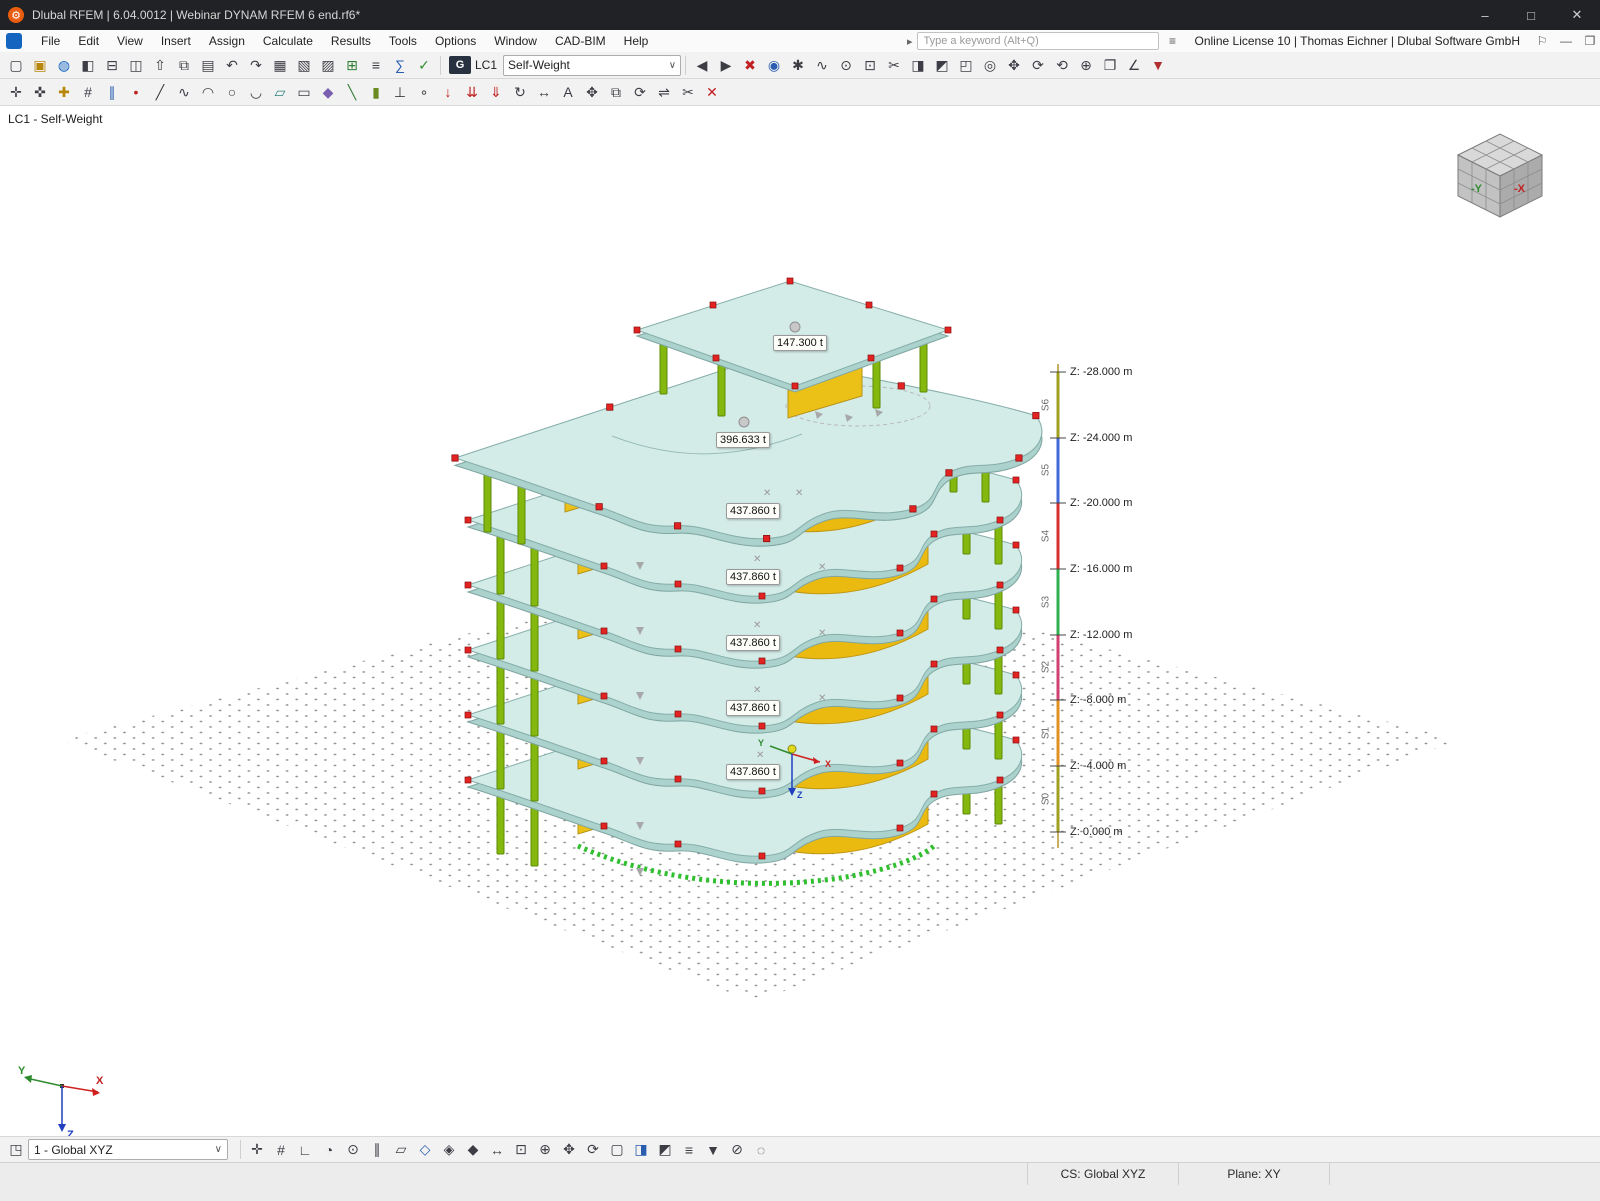 This screenshot has width=1600, height=1201. What do you see at coordinates (750, 65) in the screenshot?
I see `delete-results-icon: ✖` at bounding box center [750, 65].